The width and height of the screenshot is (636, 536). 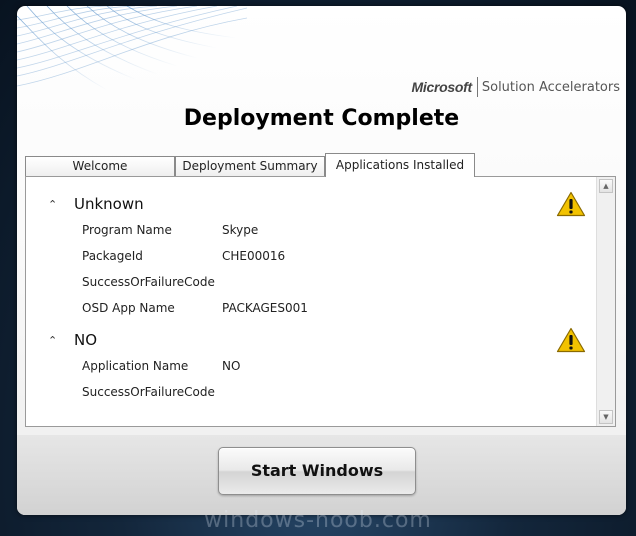 What do you see at coordinates (606, 417) in the screenshot?
I see `scroll-down-button: ▼` at bounding box center [606, 417].